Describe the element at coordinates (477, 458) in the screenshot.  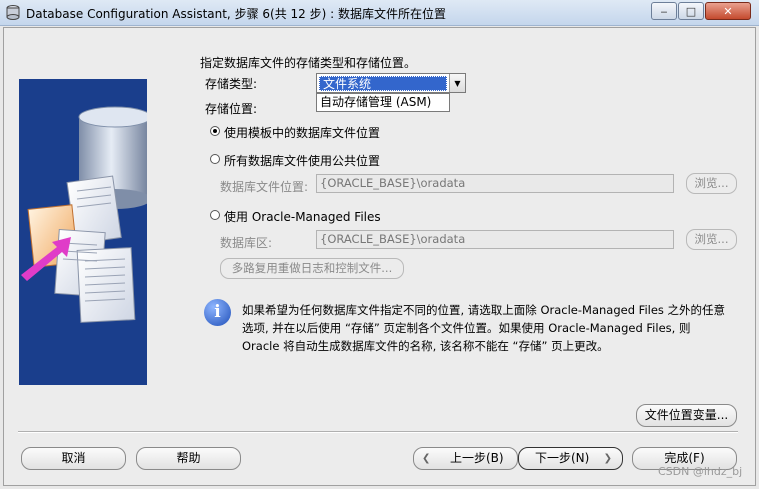
I see `back-button-label: 上一步(B)` at that location.